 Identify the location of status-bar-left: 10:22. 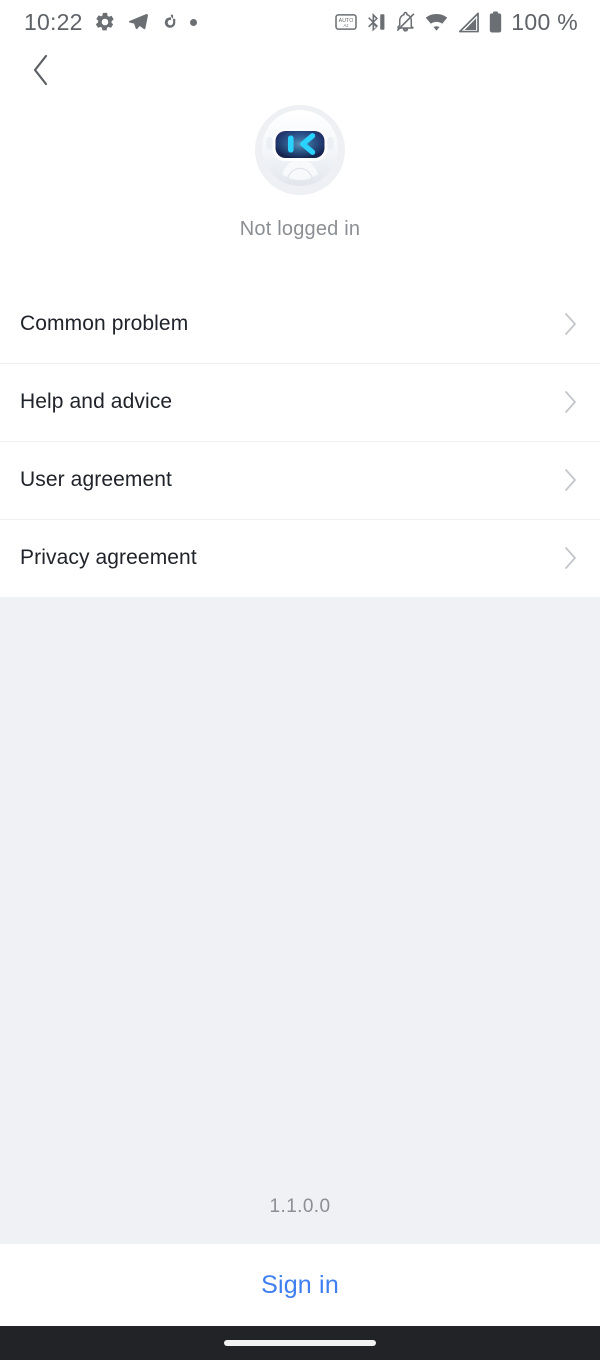
(110, 22).